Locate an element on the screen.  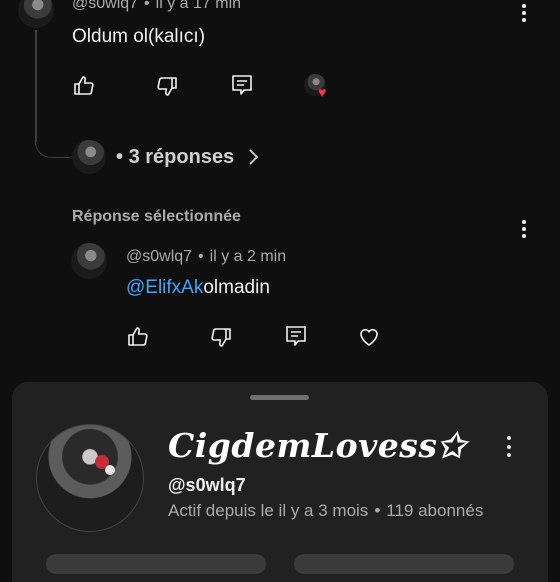
reply-dislike-button is located at coordinates (221, 337).